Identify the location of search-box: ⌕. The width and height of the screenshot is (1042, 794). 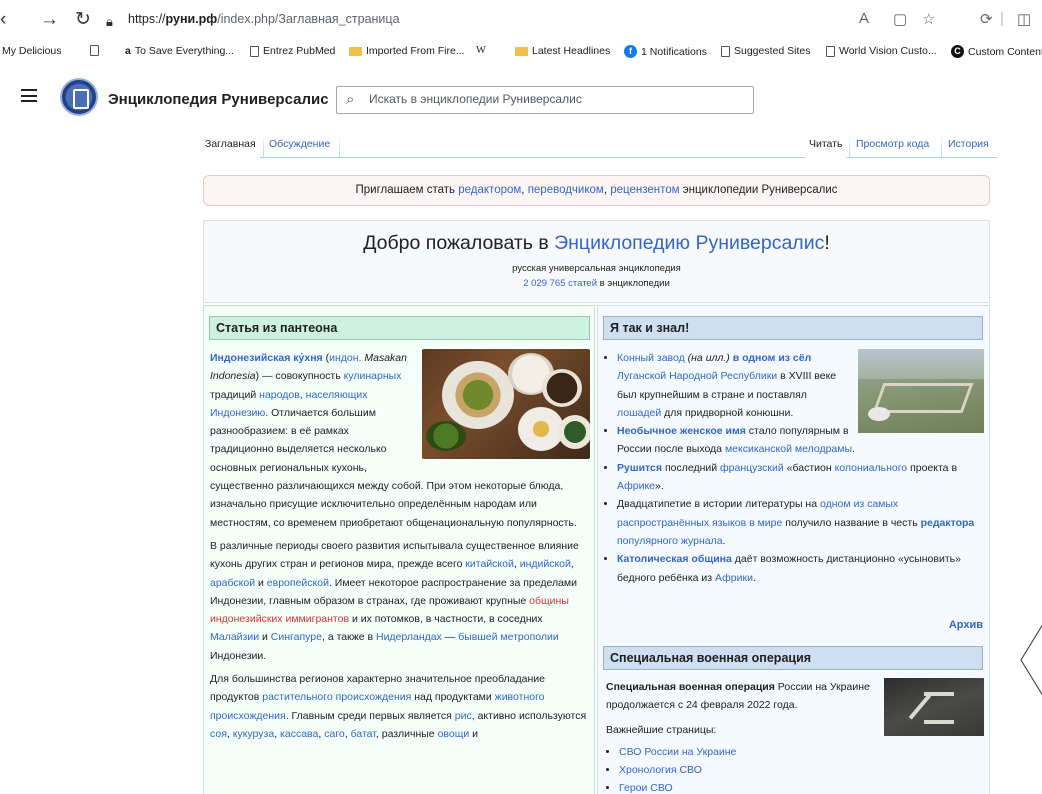
(545, 100).